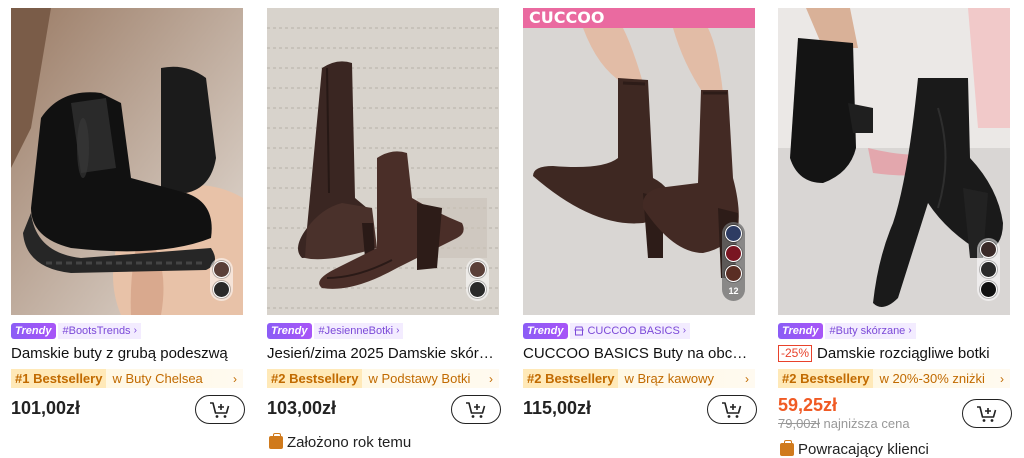 The image size is (1024, 458). Describe the element at coordinates (157, 378) in the screenshot. I see `bestseller-category: w Buty Chelsea` at that location.